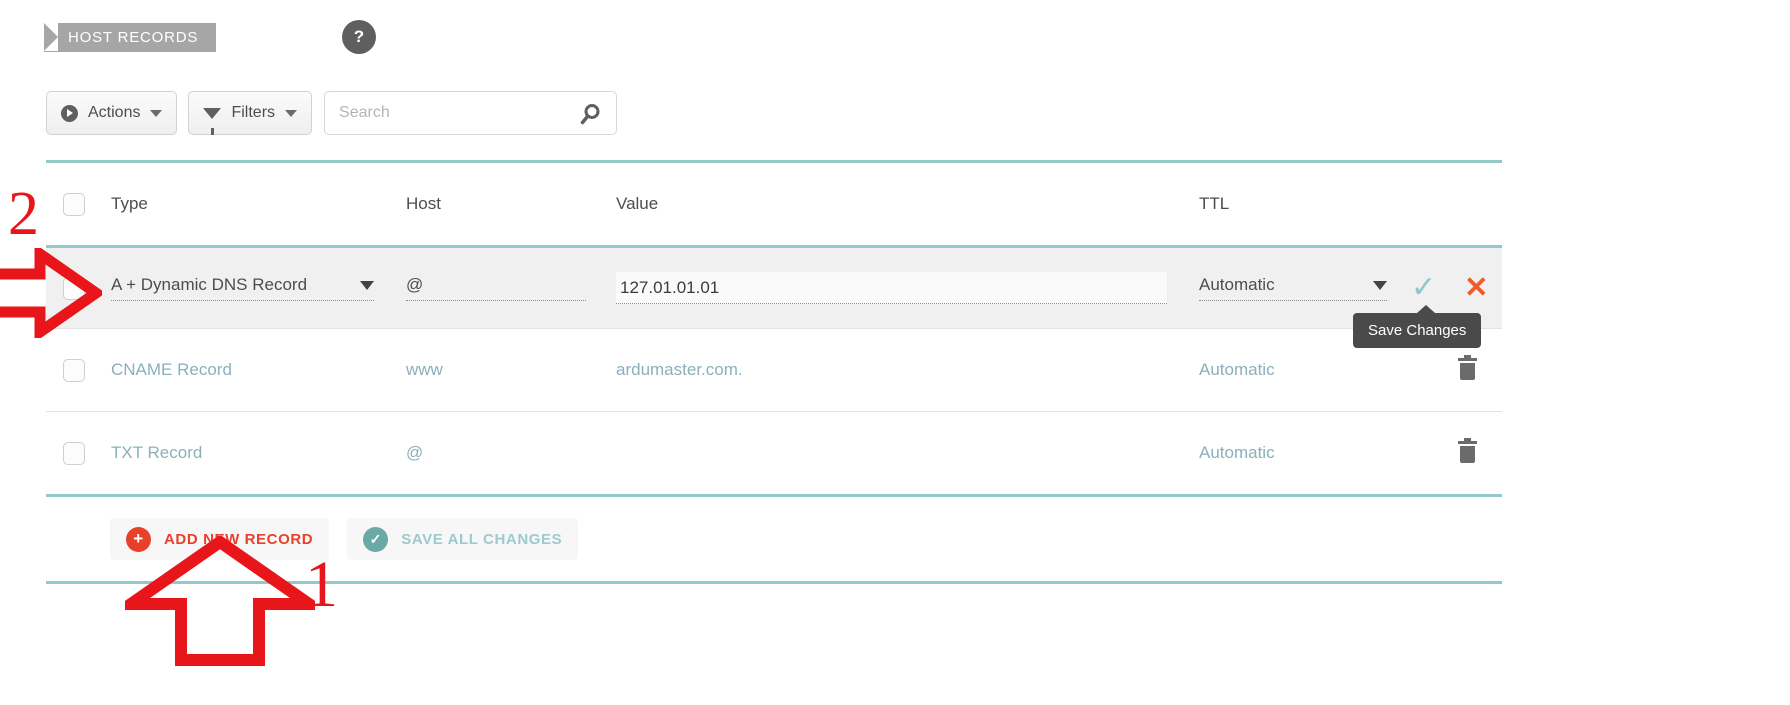 Image resolution: width=1790 pixels, height=705 pixels. What do you see at coordinates (591, 114) in the screenshot?
I see `search-icon` at bounding box center [591, 114].